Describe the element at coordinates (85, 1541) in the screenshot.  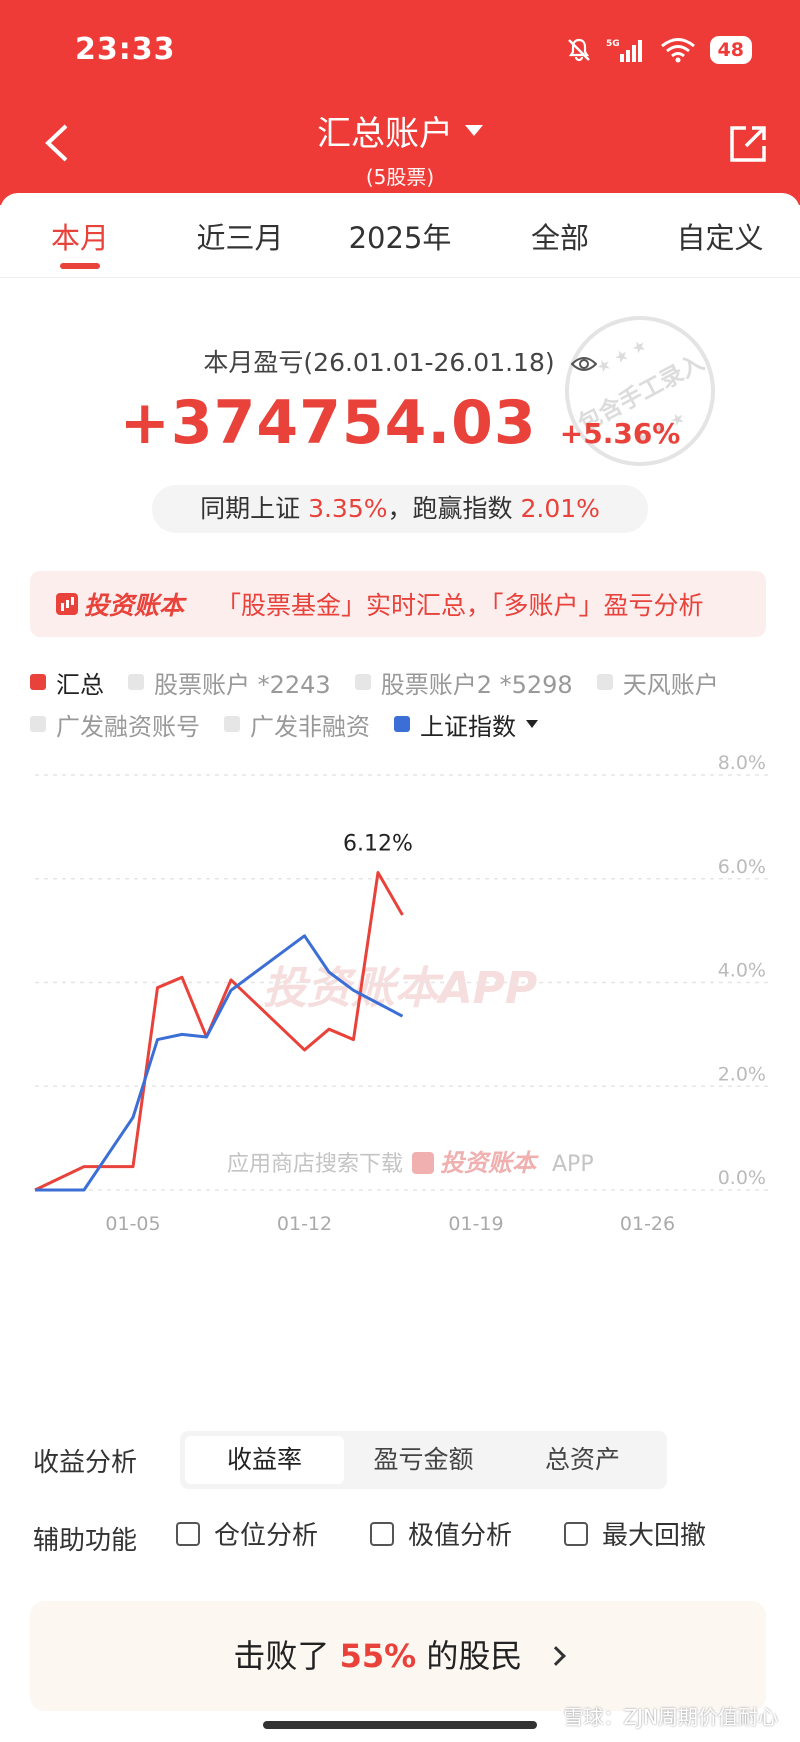
I see `aux-label: 辅助功能` at that location.